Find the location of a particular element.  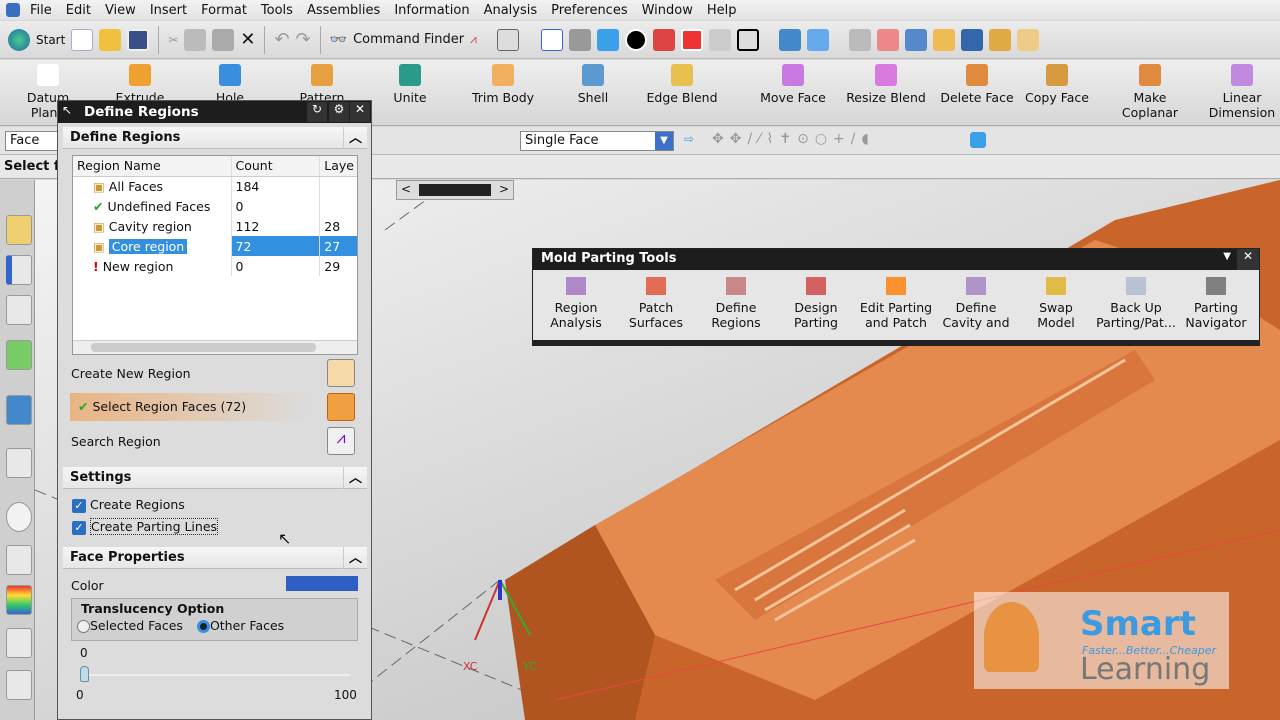

translucency-slider is located at coordinates (215, 675).